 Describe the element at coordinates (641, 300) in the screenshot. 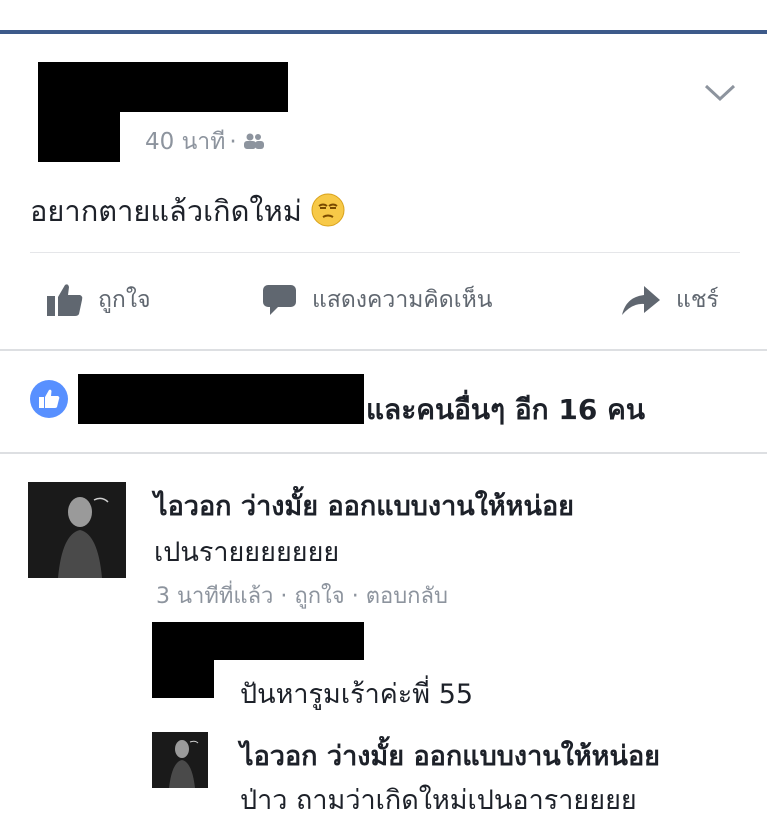

I see `share-arrow-icon` at that location.